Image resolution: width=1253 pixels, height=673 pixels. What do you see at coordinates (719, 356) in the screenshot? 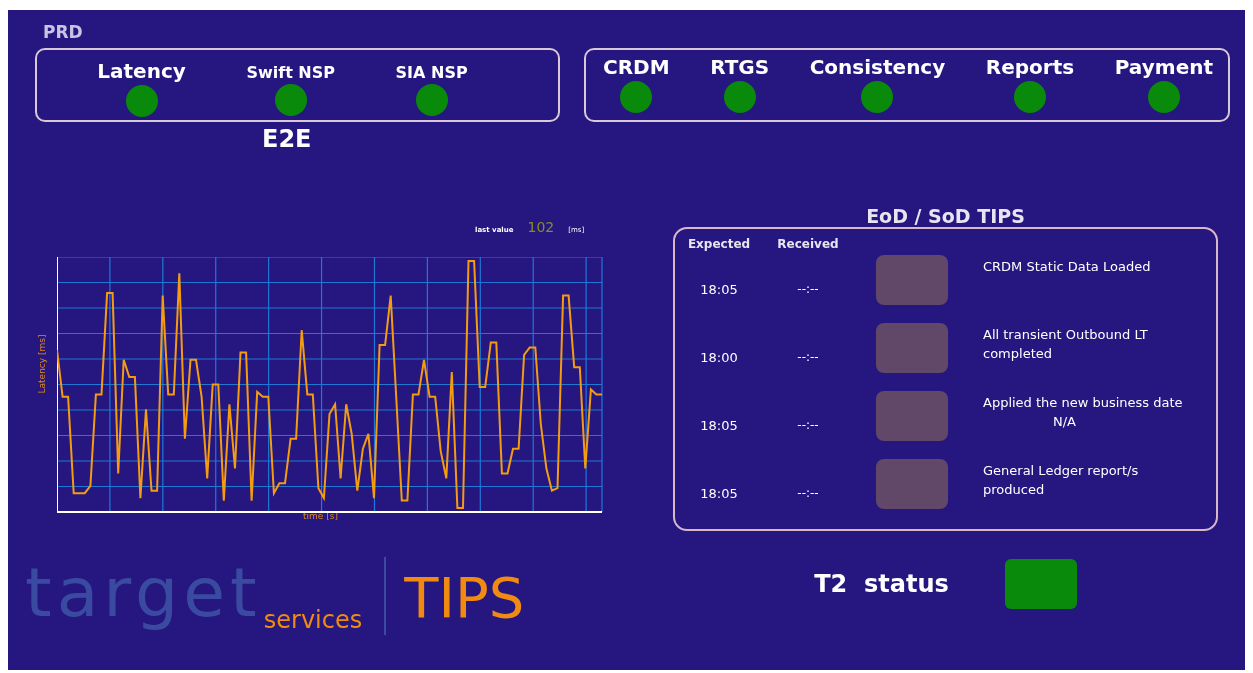
I see `expected-time: 18:00` at bounding box center [719, 356].